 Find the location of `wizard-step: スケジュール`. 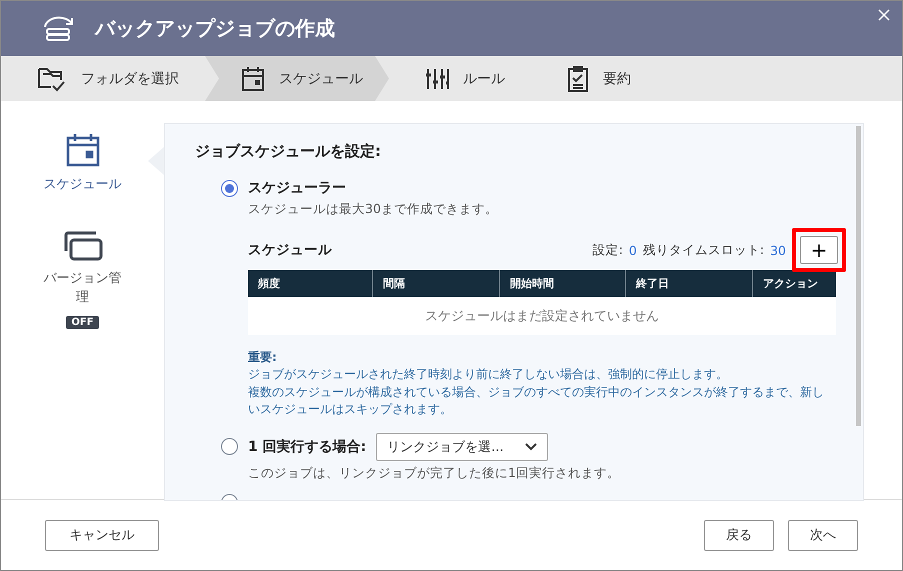

wizard-step: スケジュール is located at coordinates (297, 78).